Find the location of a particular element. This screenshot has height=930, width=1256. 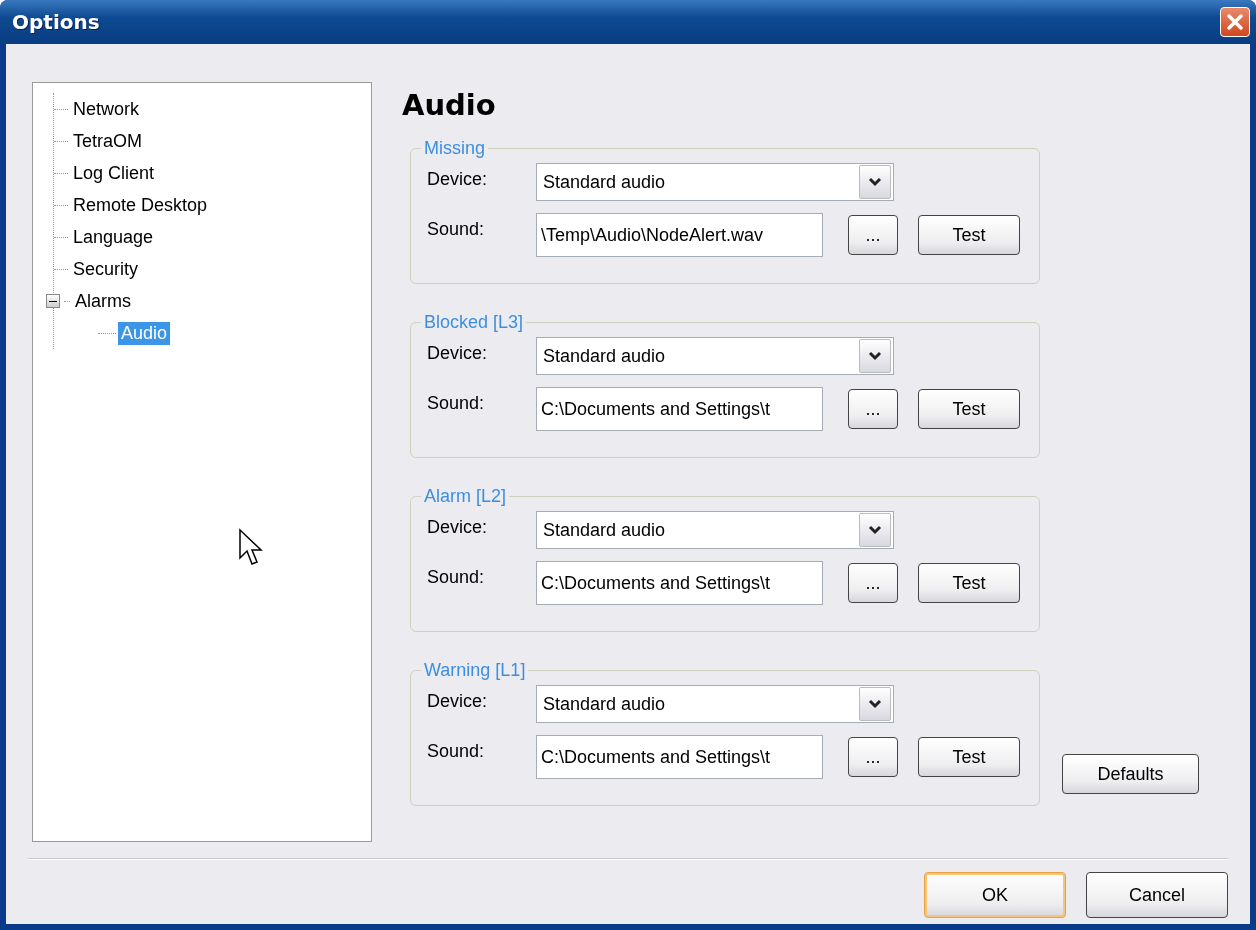

defaults-button: Defaults is located at coordinates (1130, 774).